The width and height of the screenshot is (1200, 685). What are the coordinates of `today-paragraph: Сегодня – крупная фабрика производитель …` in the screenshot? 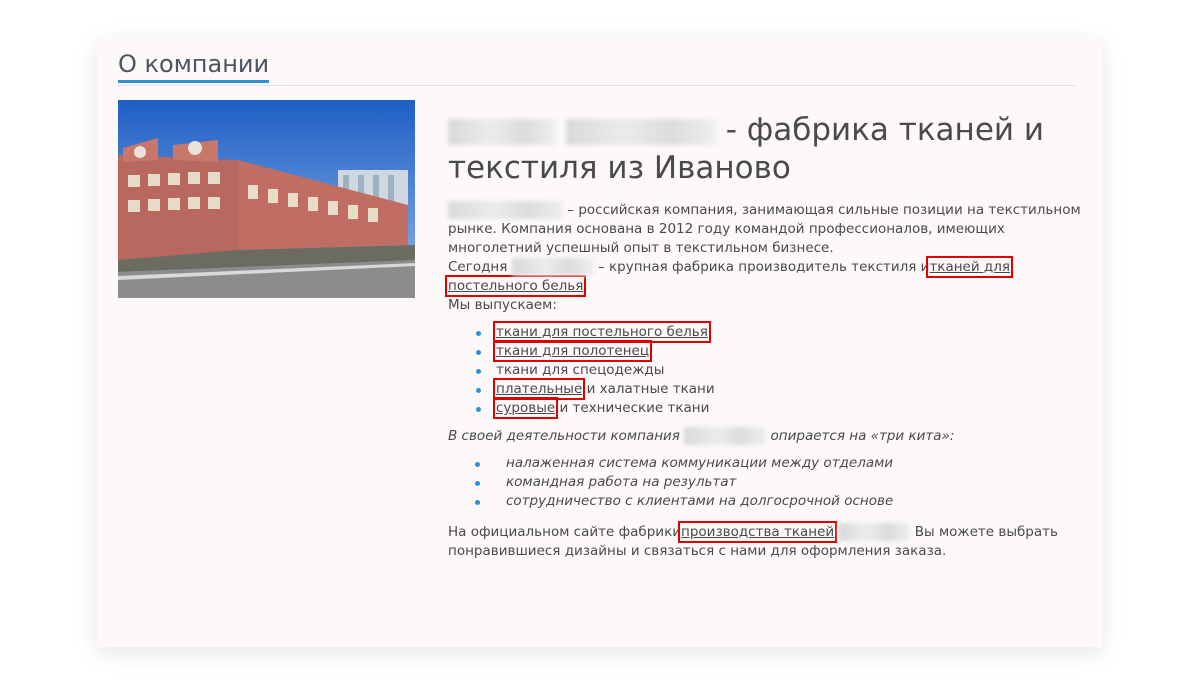 It's located at (766, 276).